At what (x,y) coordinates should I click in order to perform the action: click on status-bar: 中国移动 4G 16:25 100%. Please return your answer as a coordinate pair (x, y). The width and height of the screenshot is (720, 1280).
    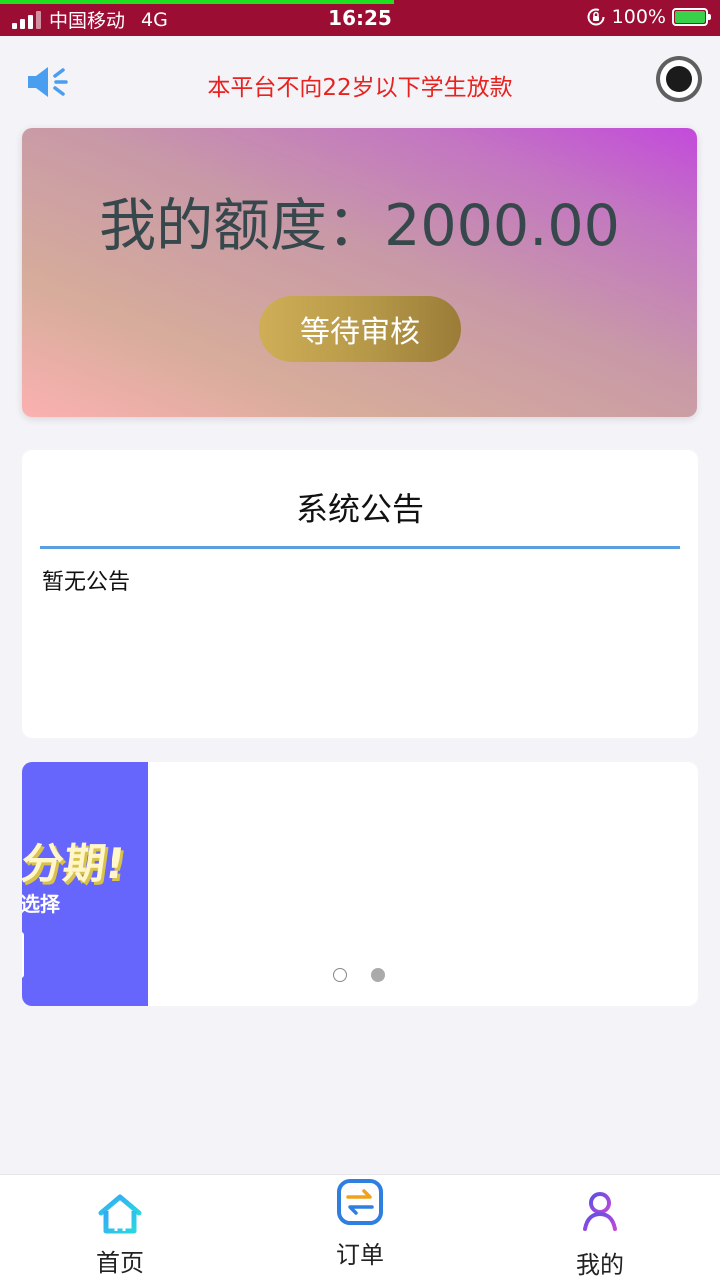
    Looking at the image, I should click on (360, 18).